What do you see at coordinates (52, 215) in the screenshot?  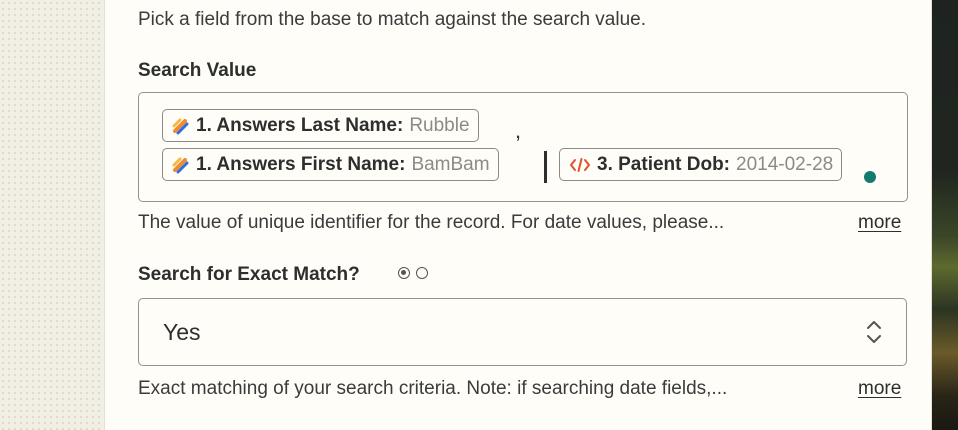 I see `canvas-background` at bounding box center [52, 215].